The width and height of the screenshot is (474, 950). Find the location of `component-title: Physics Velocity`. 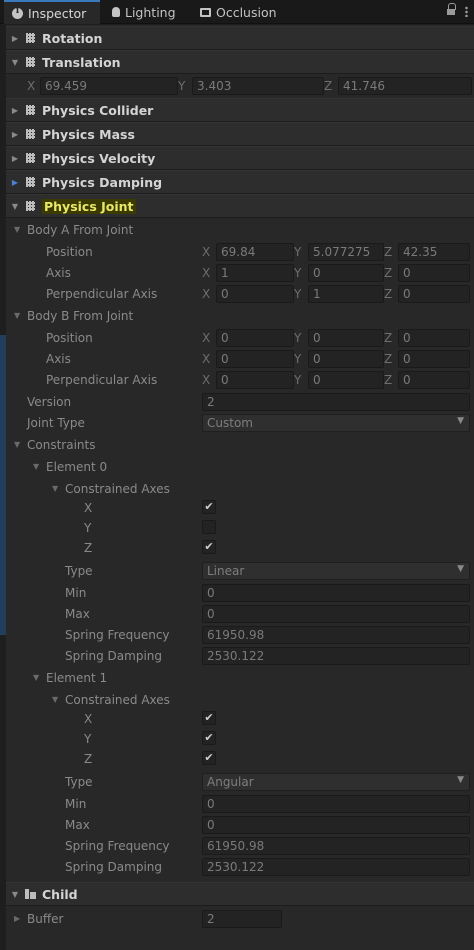

component-title: Physics Velocity is located at coordinates (99, 158).